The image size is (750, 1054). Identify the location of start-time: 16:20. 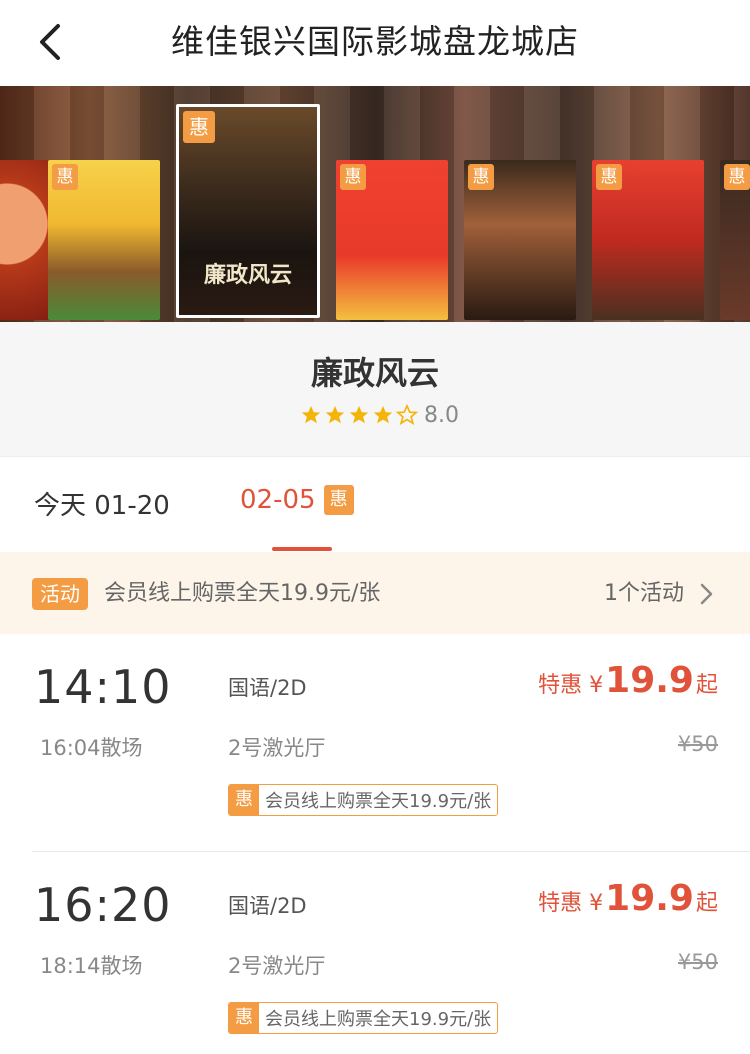
(103, 905).